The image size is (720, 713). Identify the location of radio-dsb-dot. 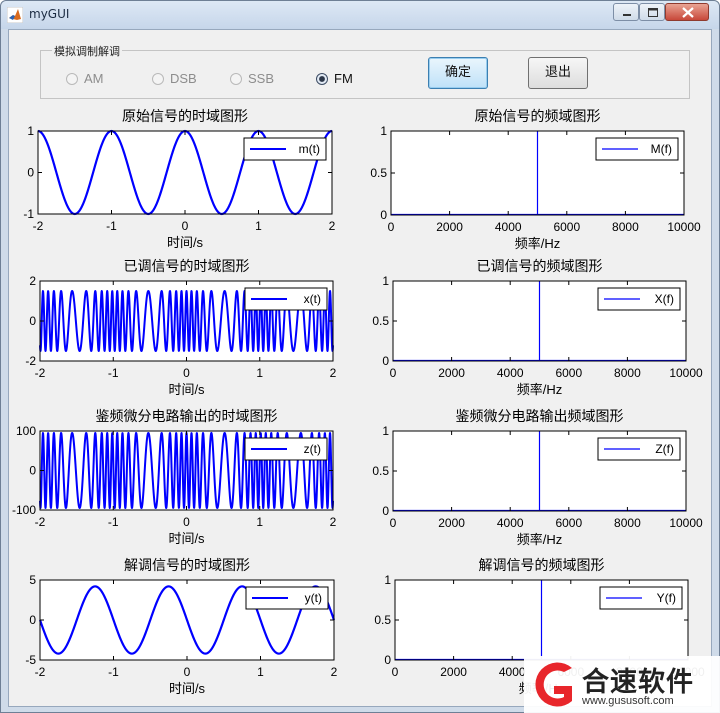
(158, 79).